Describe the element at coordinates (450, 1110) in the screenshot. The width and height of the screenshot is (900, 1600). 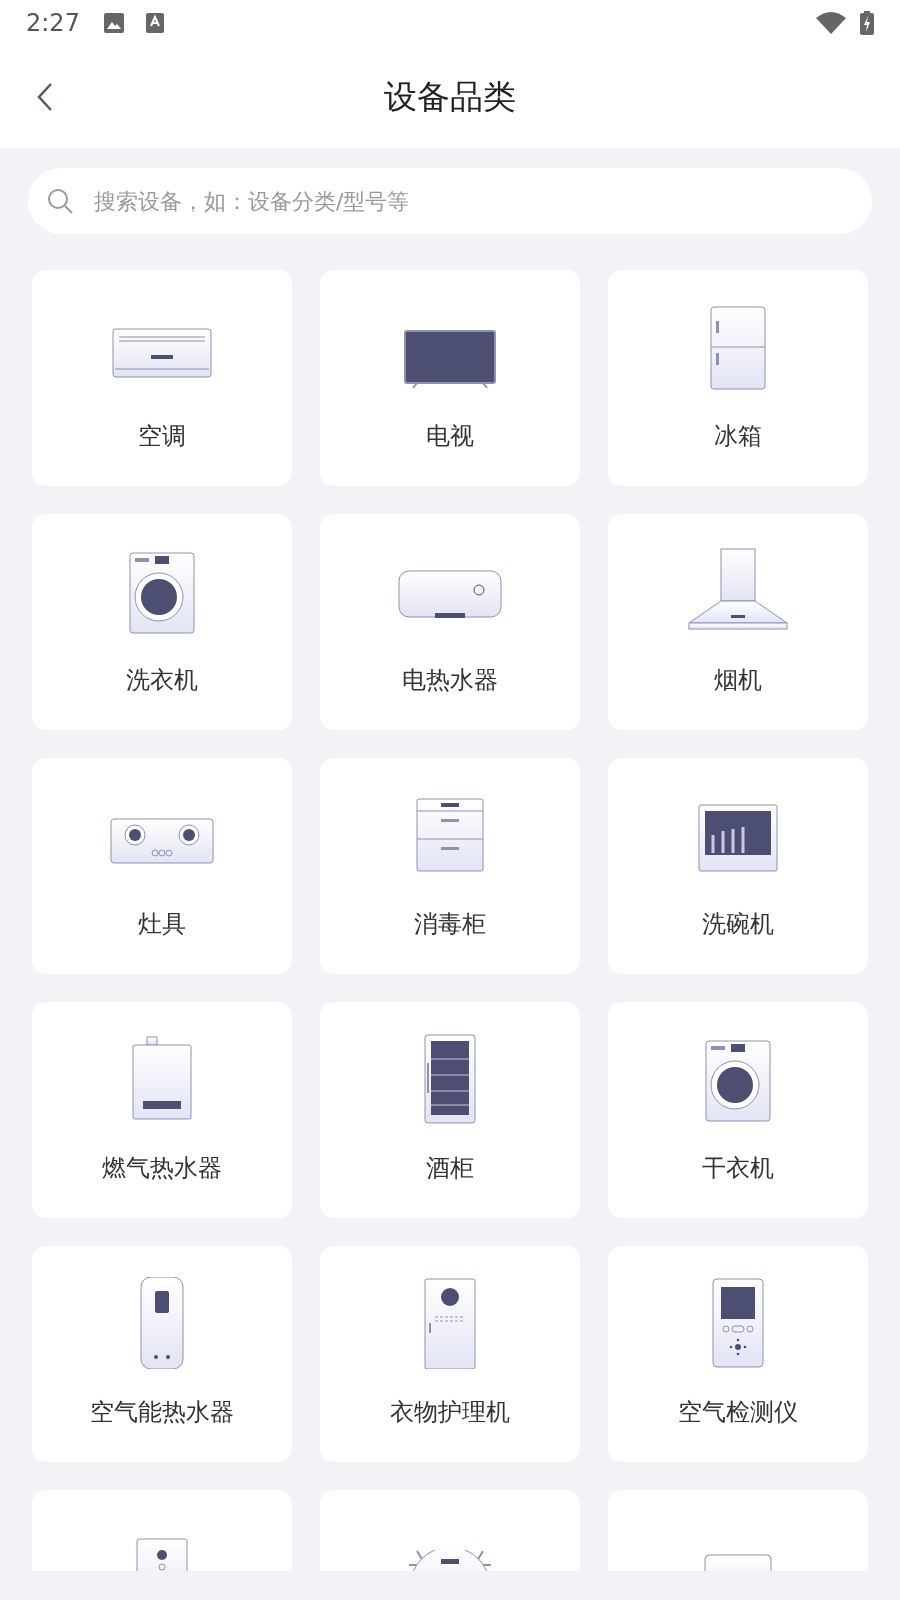
I see `category-card: 酒柜` at that location.